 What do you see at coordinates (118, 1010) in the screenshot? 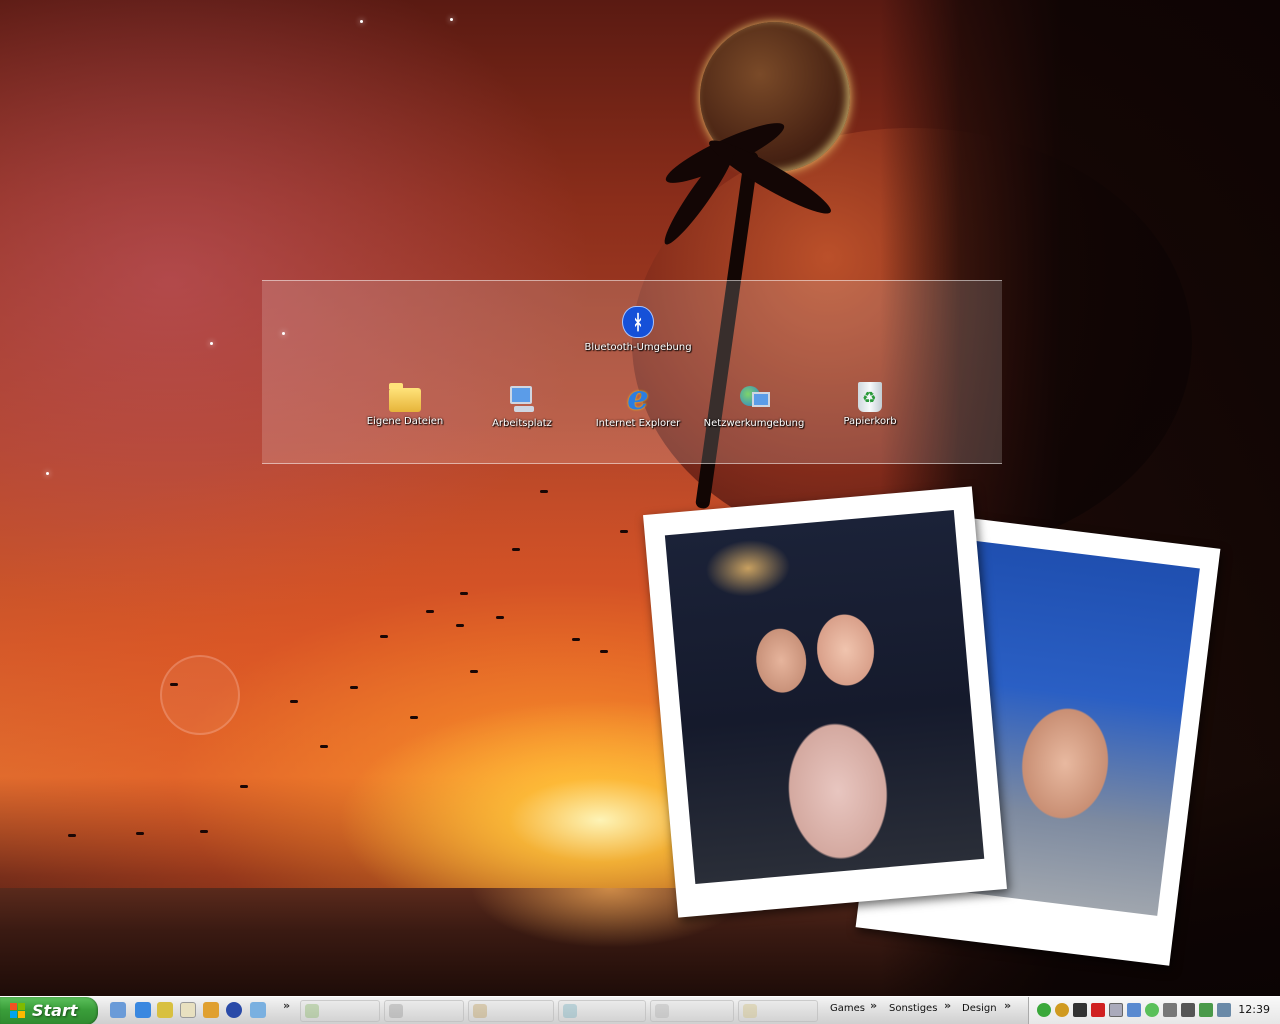
I see `show-desktop-icon` at bounding box center [118, 1010].